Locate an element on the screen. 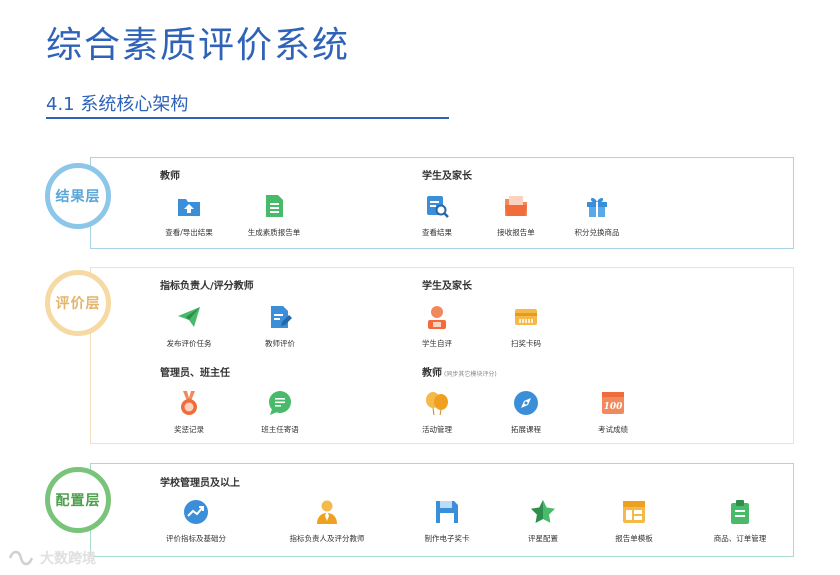  item-make-e-card: 制作电子奖卡 is located at coordinates (447, 525).